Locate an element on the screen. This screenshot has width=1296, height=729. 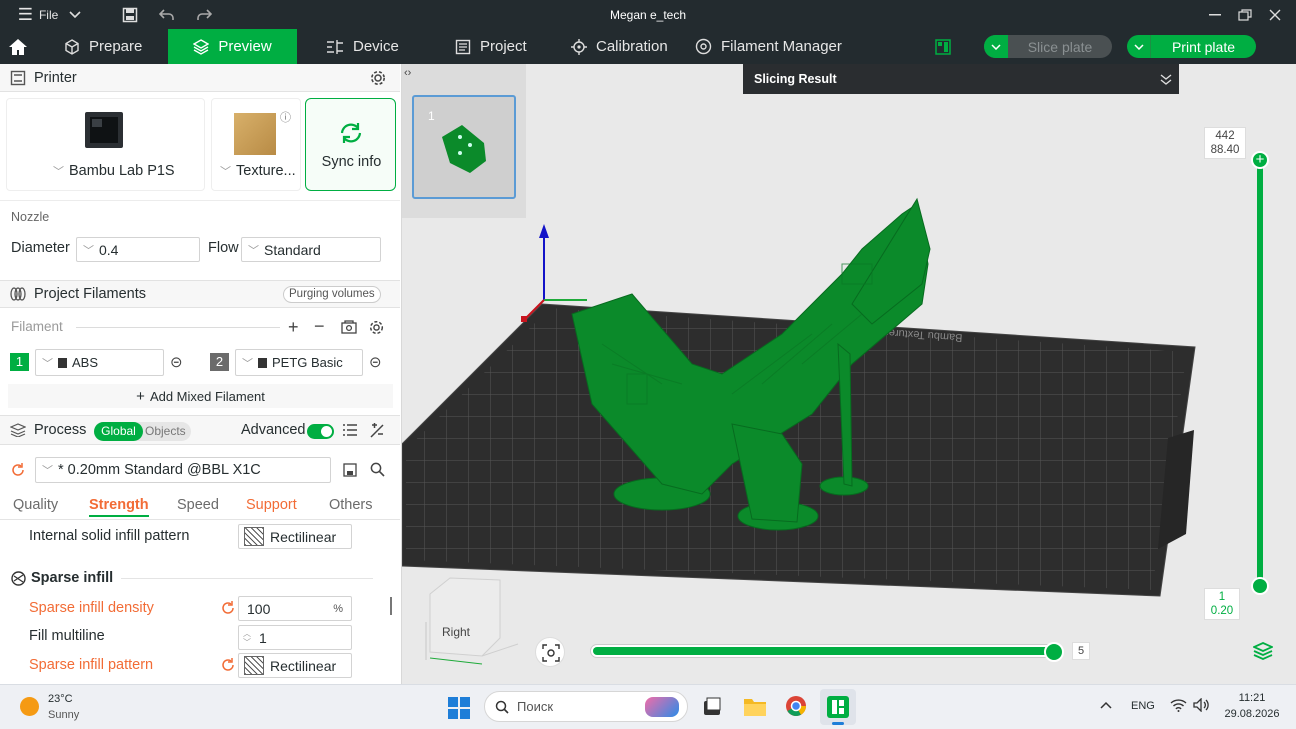
sparse-infill-pattern-select: Rectilinear is located at coordinates (295, 665).